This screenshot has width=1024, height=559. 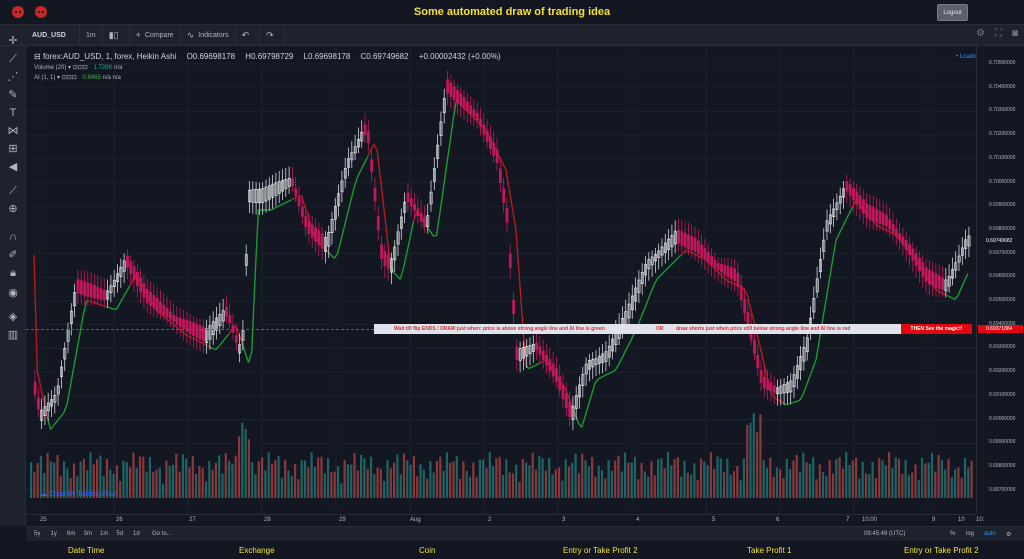 I want to click on zoom-icon: ⊕, so click(x=13, y=209).